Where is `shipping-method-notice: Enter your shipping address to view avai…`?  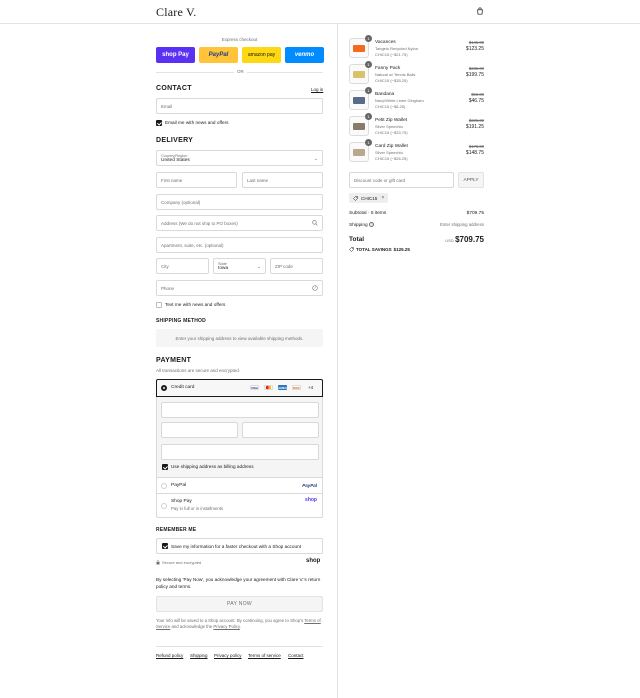 shipping-method-notice: Enter your shipping address to view avai… is located at coordinates (239, 338).